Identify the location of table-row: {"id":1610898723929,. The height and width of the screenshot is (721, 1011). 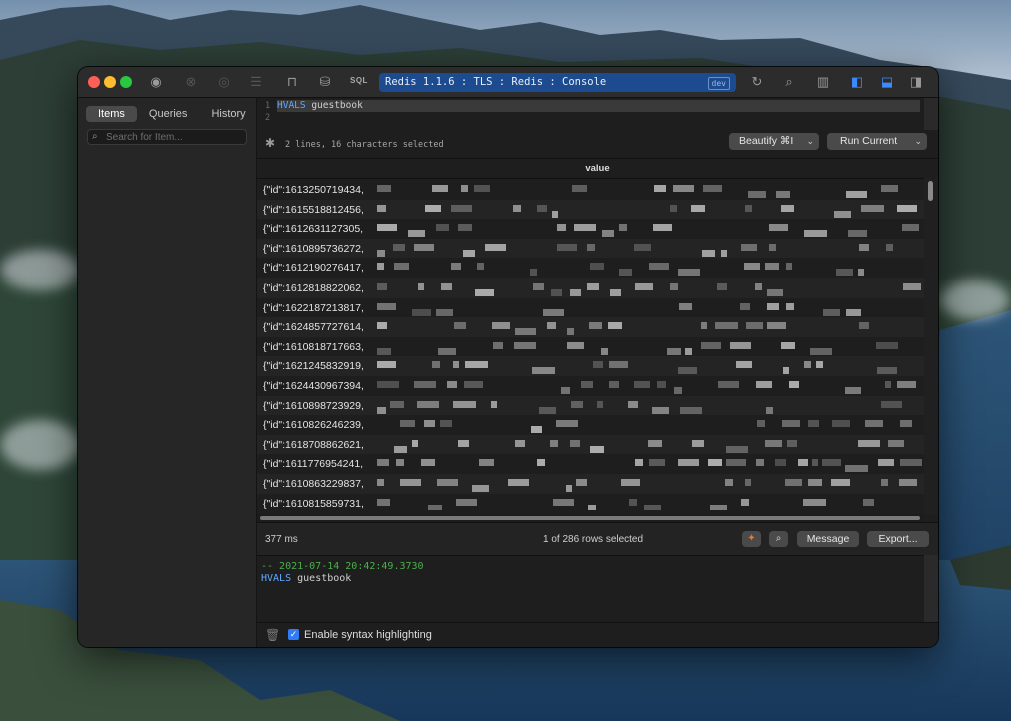
(590, 405).